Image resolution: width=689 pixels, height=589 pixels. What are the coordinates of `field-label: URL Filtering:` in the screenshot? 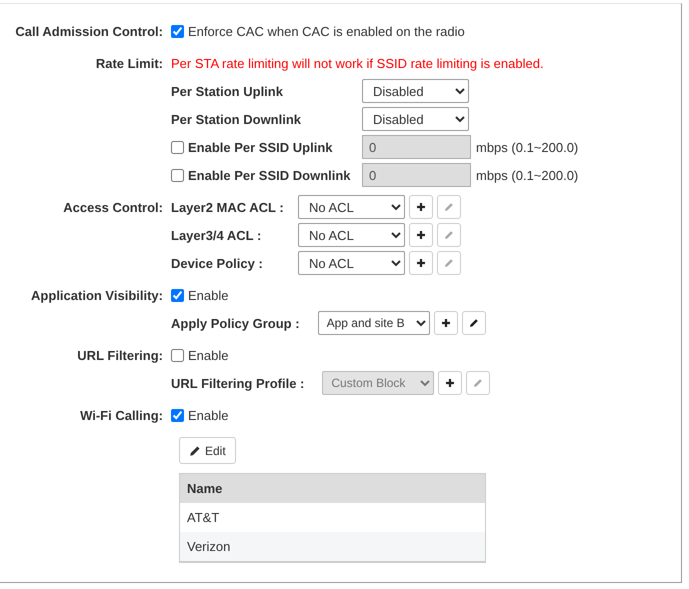 It's located at (120, 355).